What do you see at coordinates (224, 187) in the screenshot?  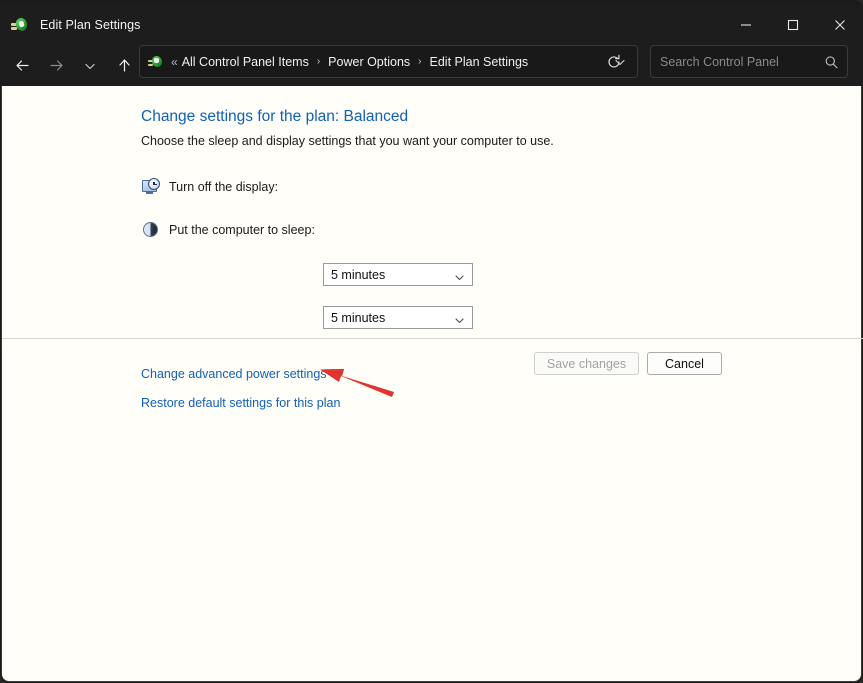 I see `setting-label-turn-off-display: Turn off the display:` at bounding box center [224, 187].